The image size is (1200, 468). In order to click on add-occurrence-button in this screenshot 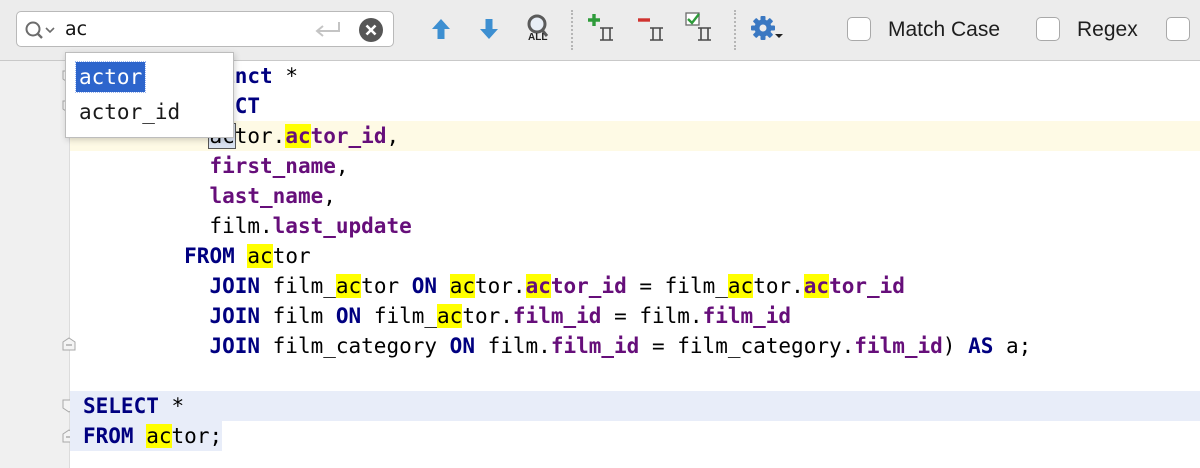, I will do `click(603, 29)`.